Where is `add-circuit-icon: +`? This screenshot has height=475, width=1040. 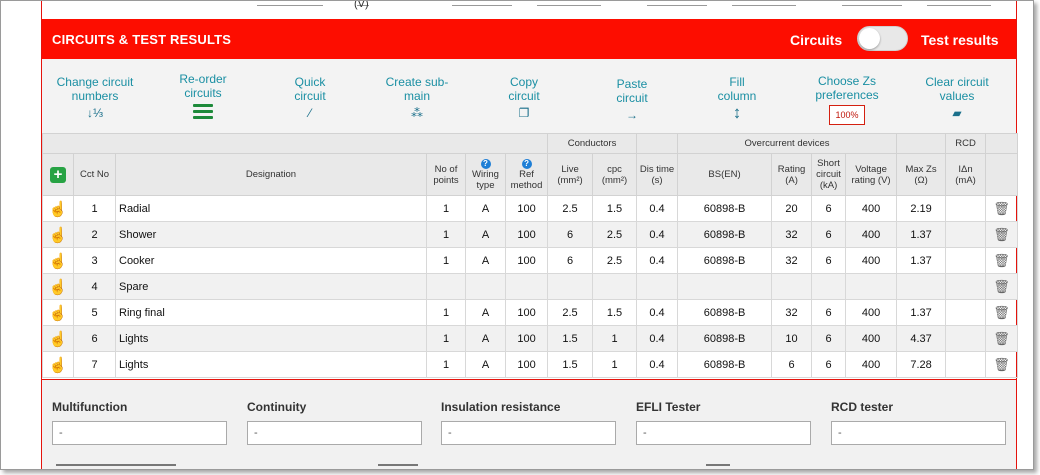 add-circuit-icon: + is located at coordinates (58, 174).